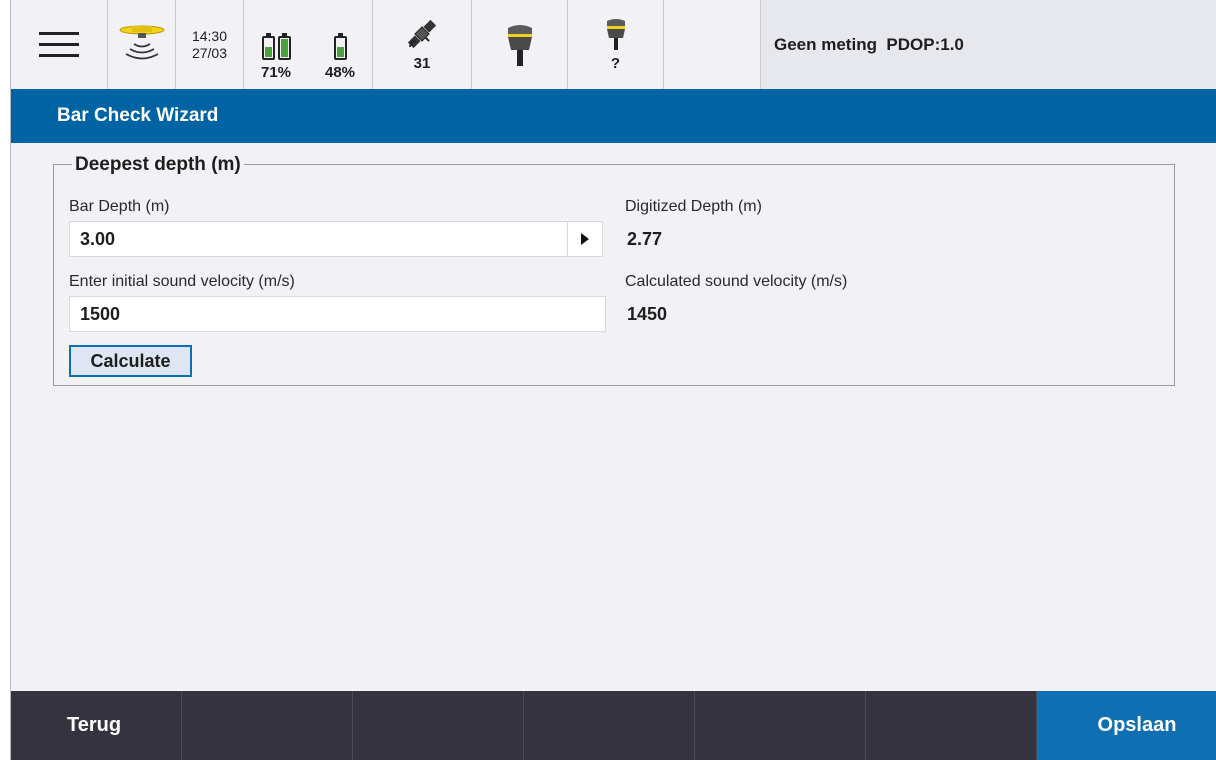 Image resolution: width=1216 pixels, height=760 pixels. I want to click on hamburger-menu-icon, so click(59, 44).